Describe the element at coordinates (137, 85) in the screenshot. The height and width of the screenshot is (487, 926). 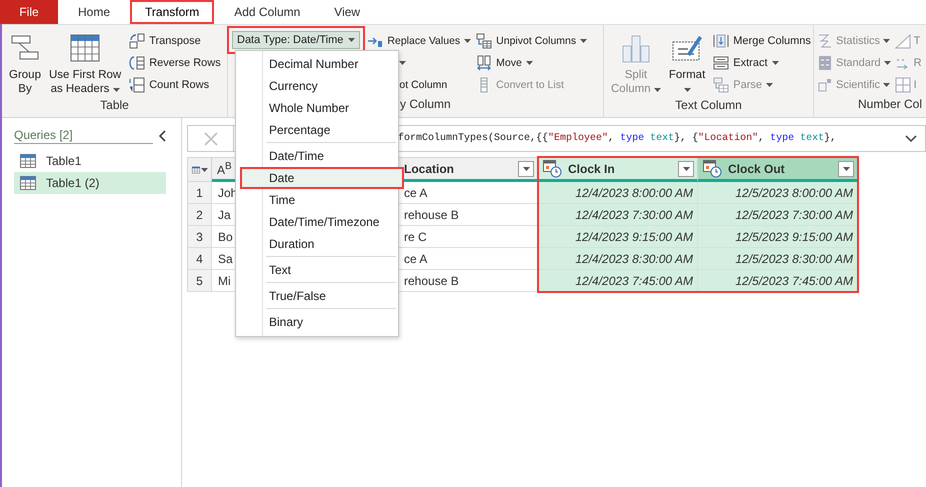
I see `count-rows-icon` at that location.